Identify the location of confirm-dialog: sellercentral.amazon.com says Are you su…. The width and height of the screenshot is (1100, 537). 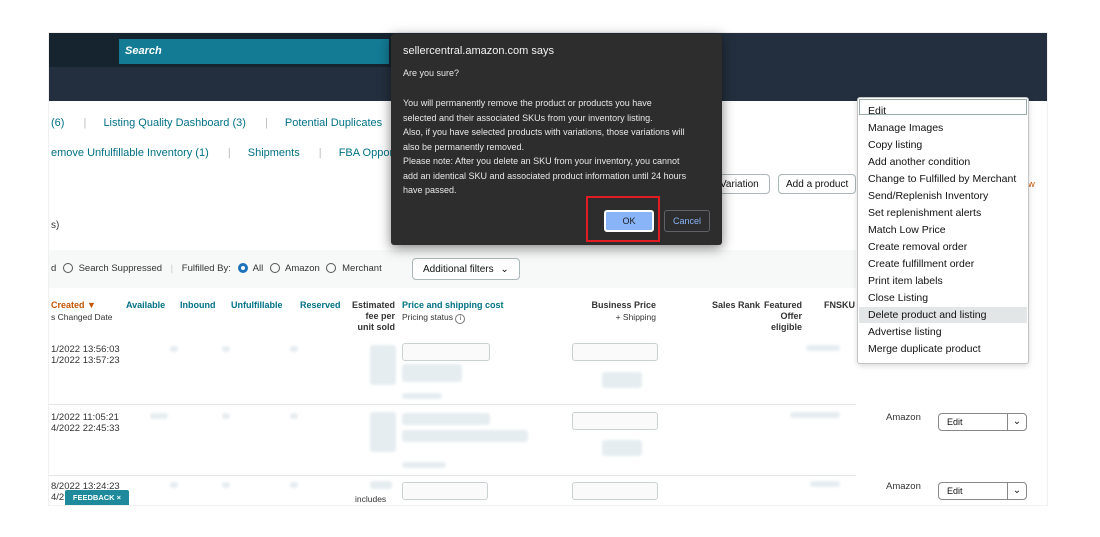
(556, 139).